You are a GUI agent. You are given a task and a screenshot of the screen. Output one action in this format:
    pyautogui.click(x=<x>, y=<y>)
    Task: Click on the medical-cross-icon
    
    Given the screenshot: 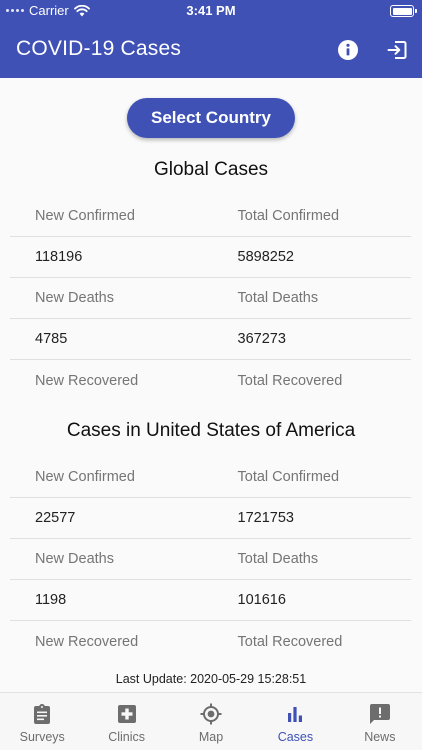 What is the action you would take?
    pyautogui.click(x=126, y=714)
    